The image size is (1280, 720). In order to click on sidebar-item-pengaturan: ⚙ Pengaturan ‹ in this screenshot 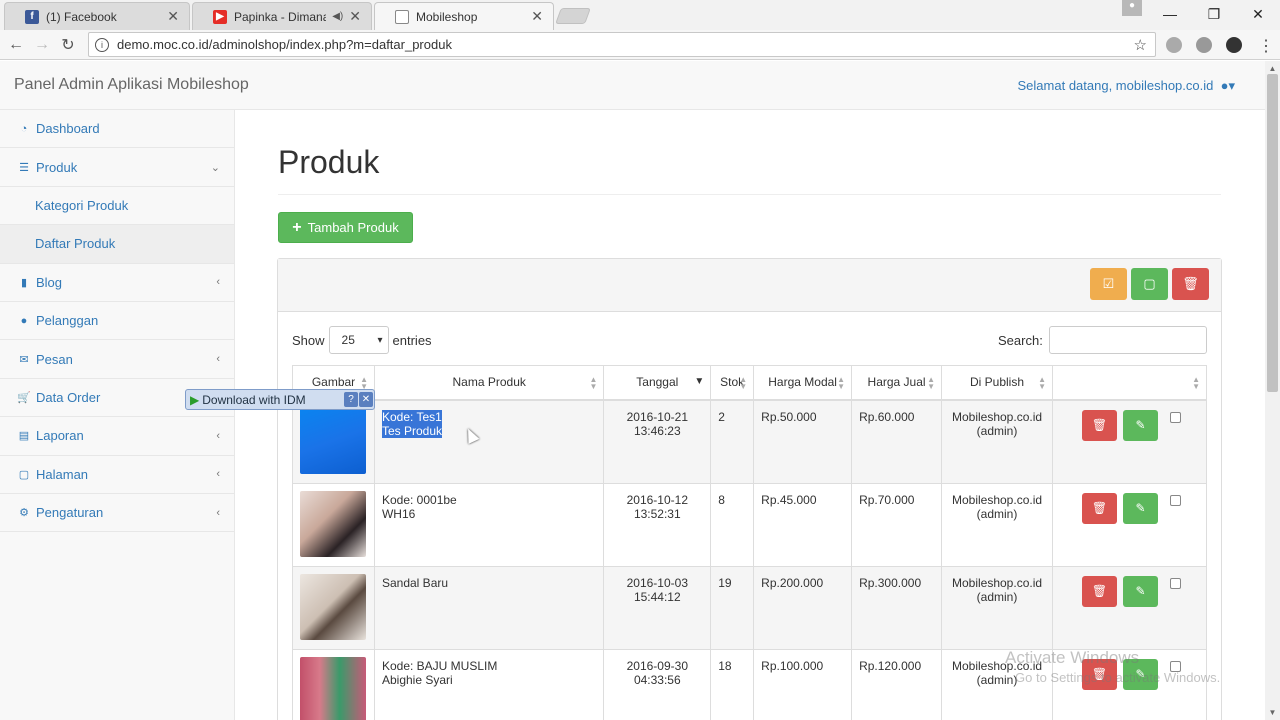, I will do `click(117, 513)`.